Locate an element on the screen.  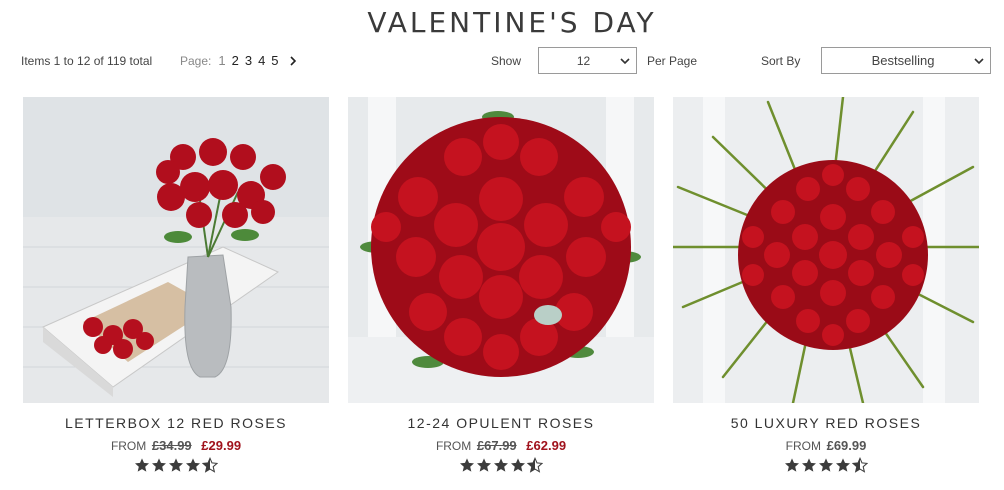
items-count: Items 1 to 12 of 119 total is located at coordinates (87, 61).